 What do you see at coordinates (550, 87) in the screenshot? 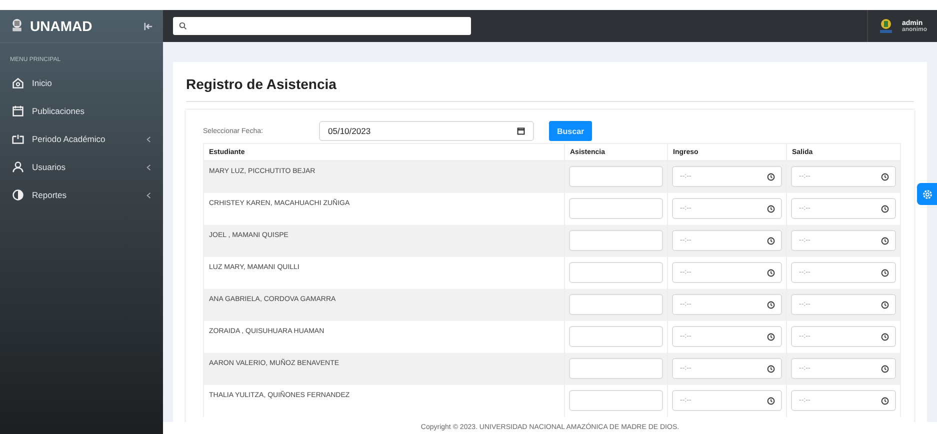
I see `page-title: Registro de Asistencia` at bounding box center [550, 87].